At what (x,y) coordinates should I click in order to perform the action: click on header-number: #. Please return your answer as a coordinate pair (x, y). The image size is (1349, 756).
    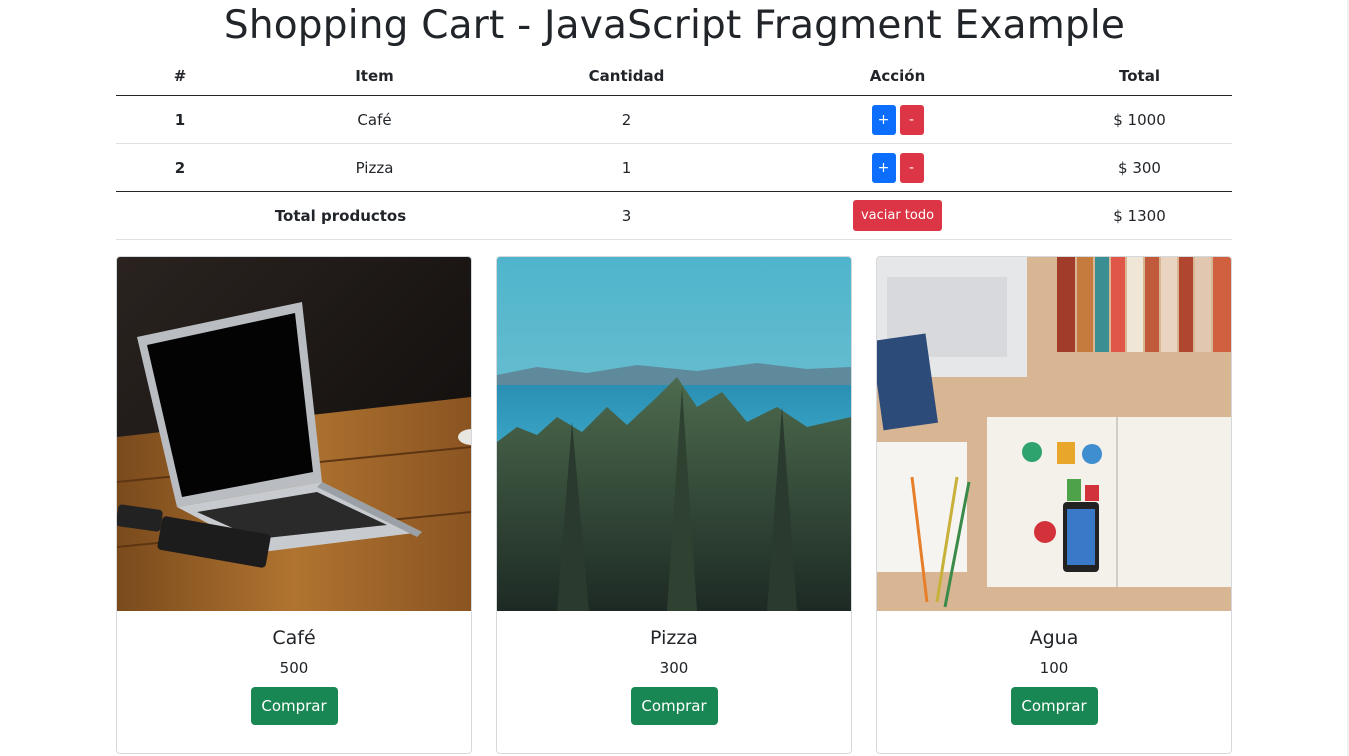
    Looking at the image, I should click on (180, 75).